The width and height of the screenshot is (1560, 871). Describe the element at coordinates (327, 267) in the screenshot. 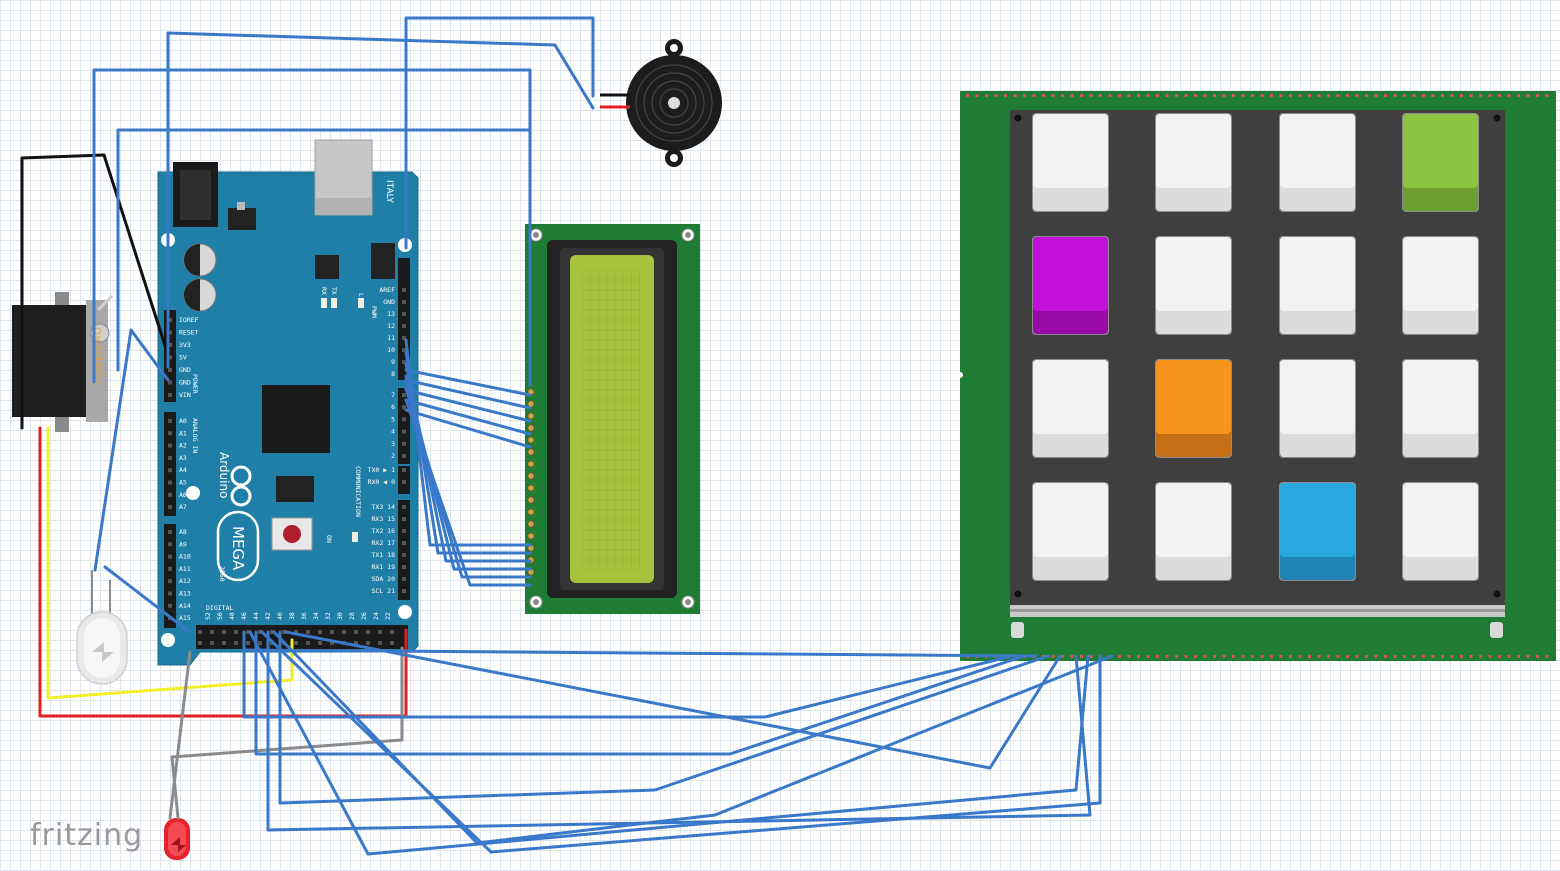

I see `chip-usb` at that location.